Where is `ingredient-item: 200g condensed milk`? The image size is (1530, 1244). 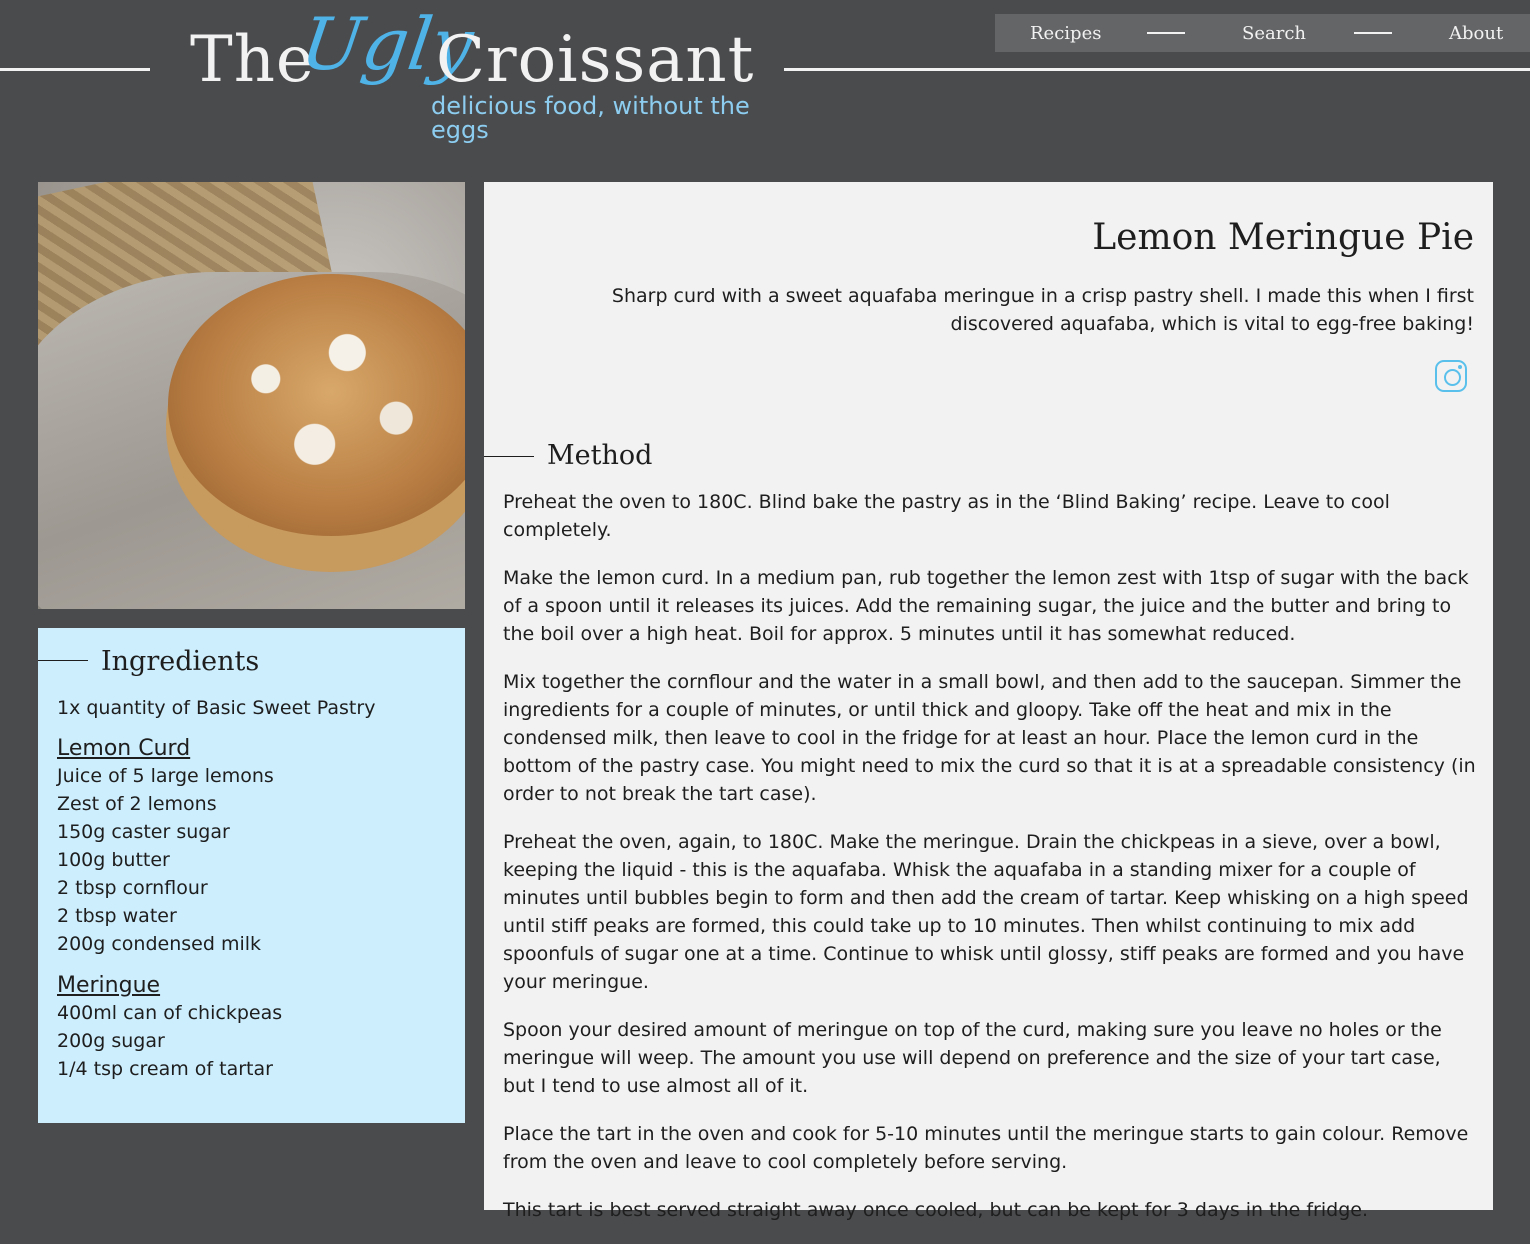
ingredient-item: 200g condensed milk is located at coordinates (159, 944).